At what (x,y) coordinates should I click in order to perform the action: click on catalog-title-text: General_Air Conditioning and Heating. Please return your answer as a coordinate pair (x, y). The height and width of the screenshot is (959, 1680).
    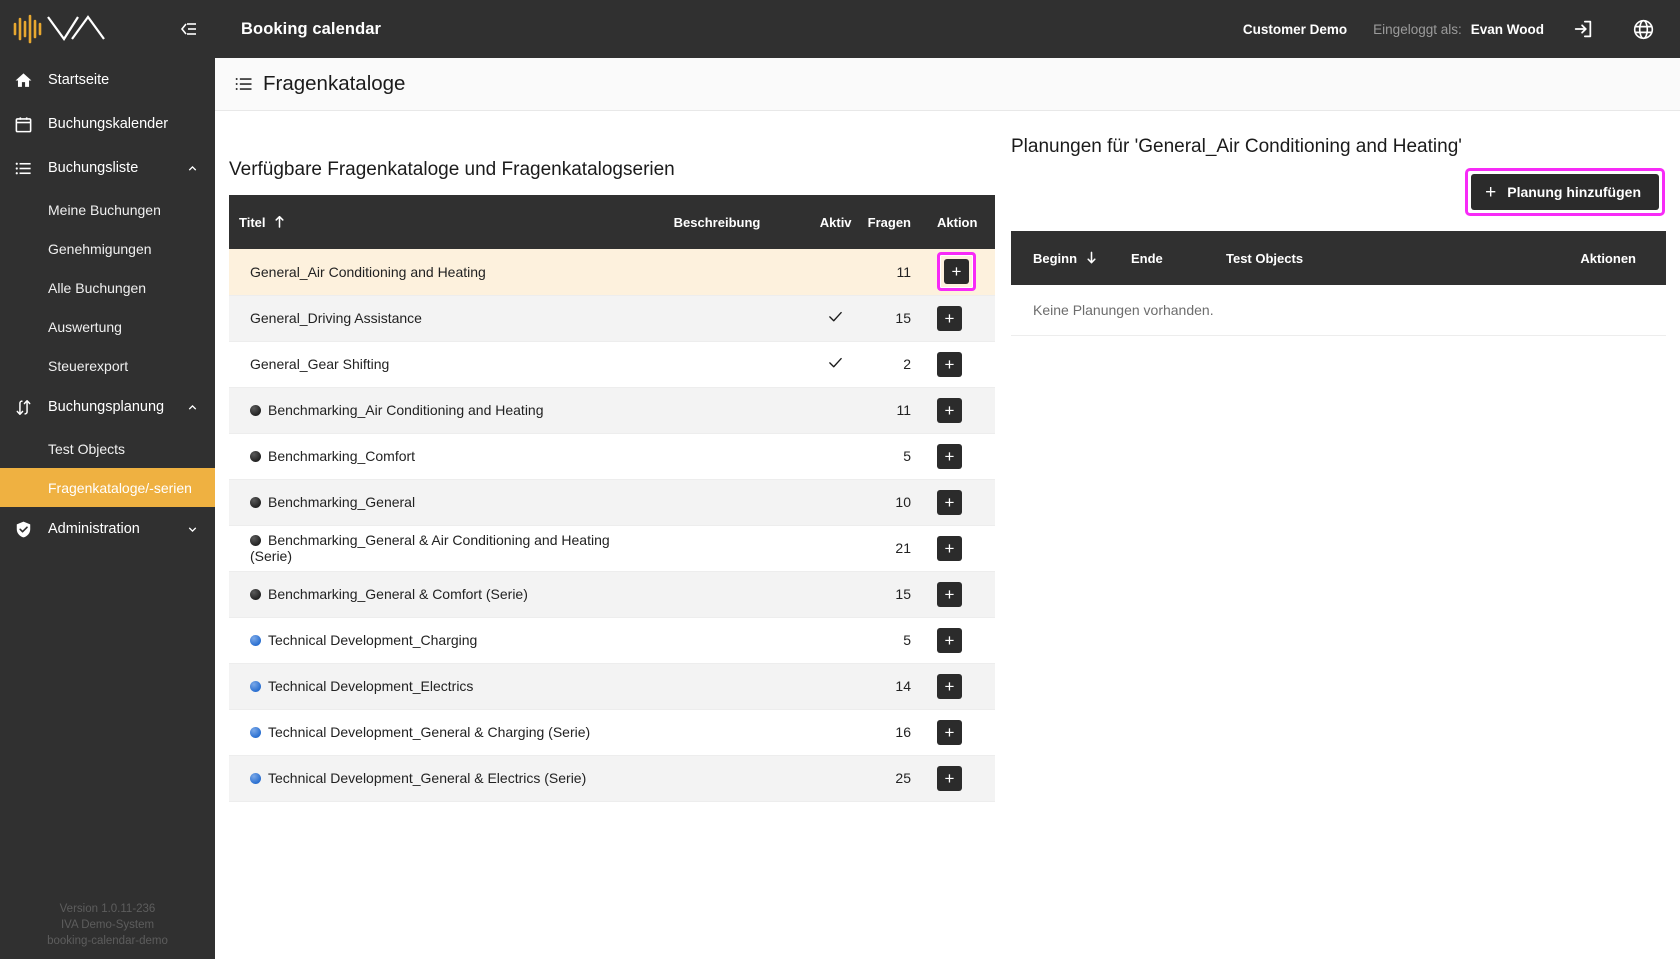
    Looking at the image, I should click on (368, 271).